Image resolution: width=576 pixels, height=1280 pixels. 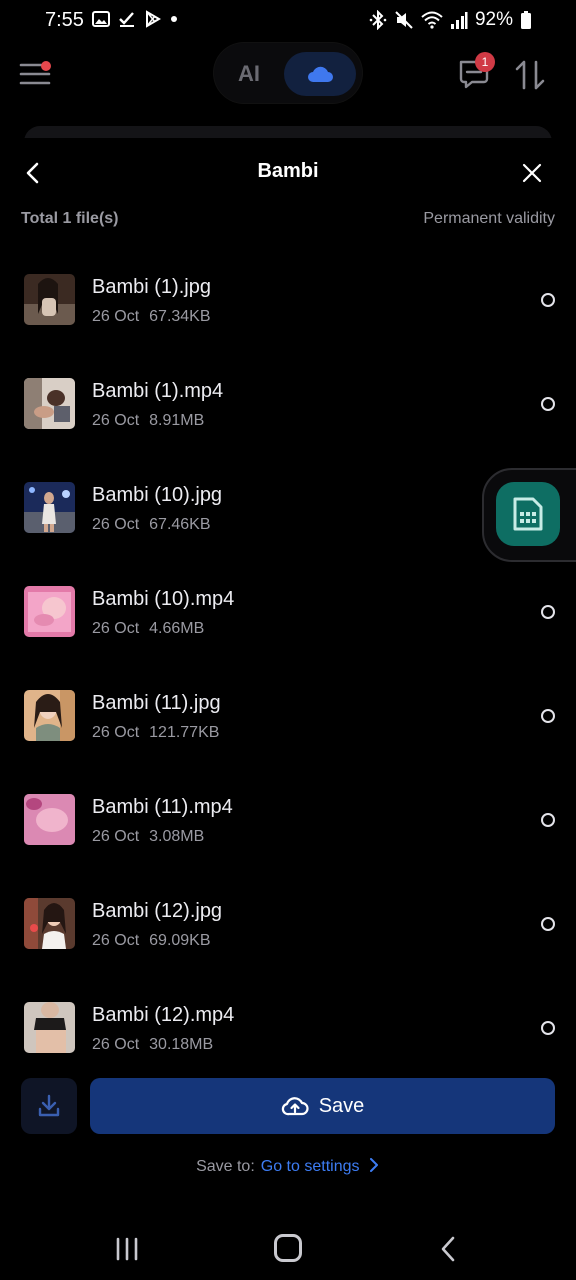 I want to click on bluetooth-icon, so click(x=378, y=20).